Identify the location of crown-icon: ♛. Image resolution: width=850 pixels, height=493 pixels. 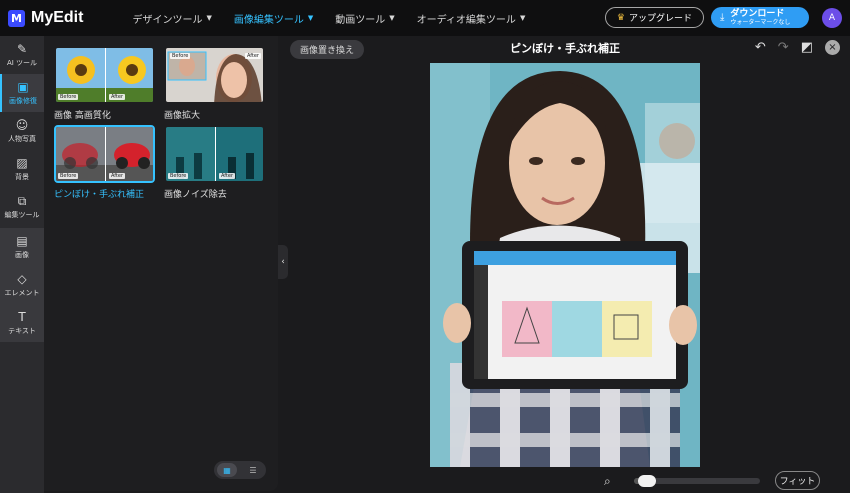
(620, 17).